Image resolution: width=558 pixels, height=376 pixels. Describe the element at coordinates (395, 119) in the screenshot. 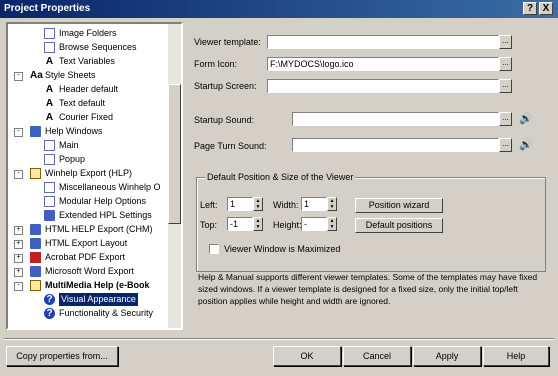

I see `startup-sound-field` at that location.